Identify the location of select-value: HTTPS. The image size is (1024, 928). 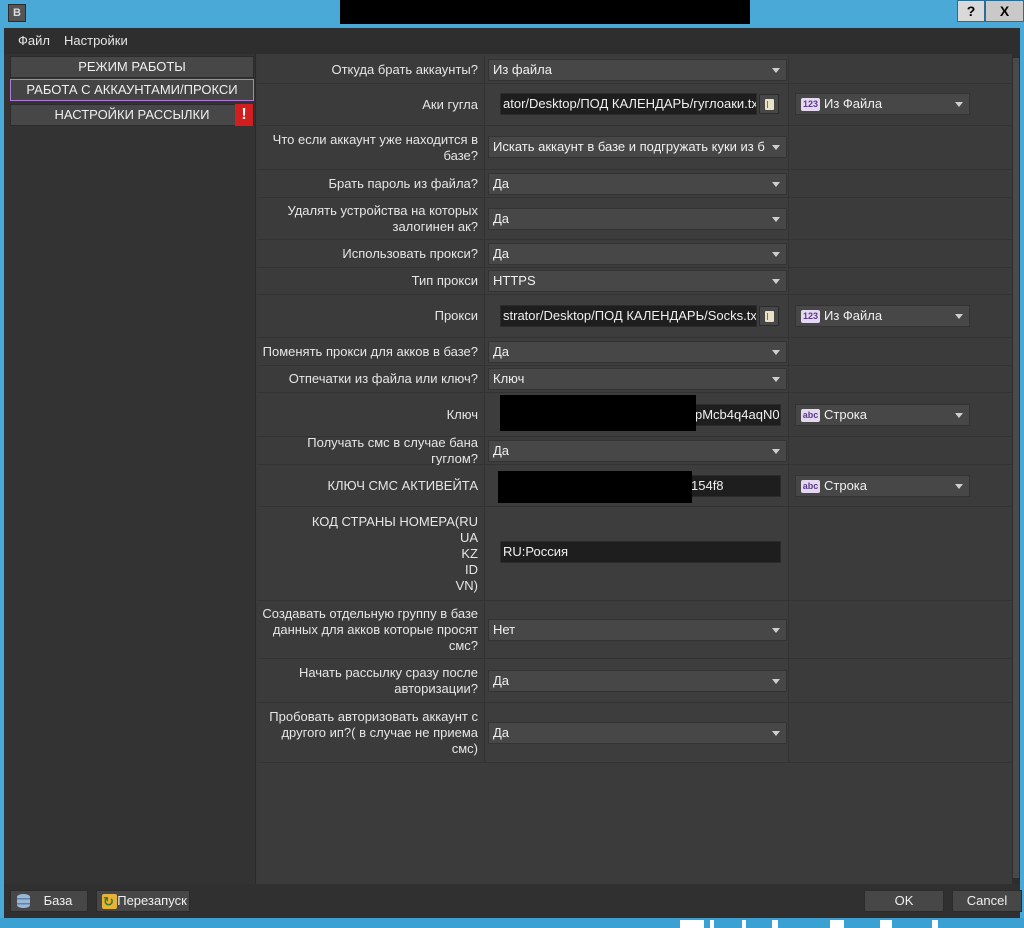
(514, 280).